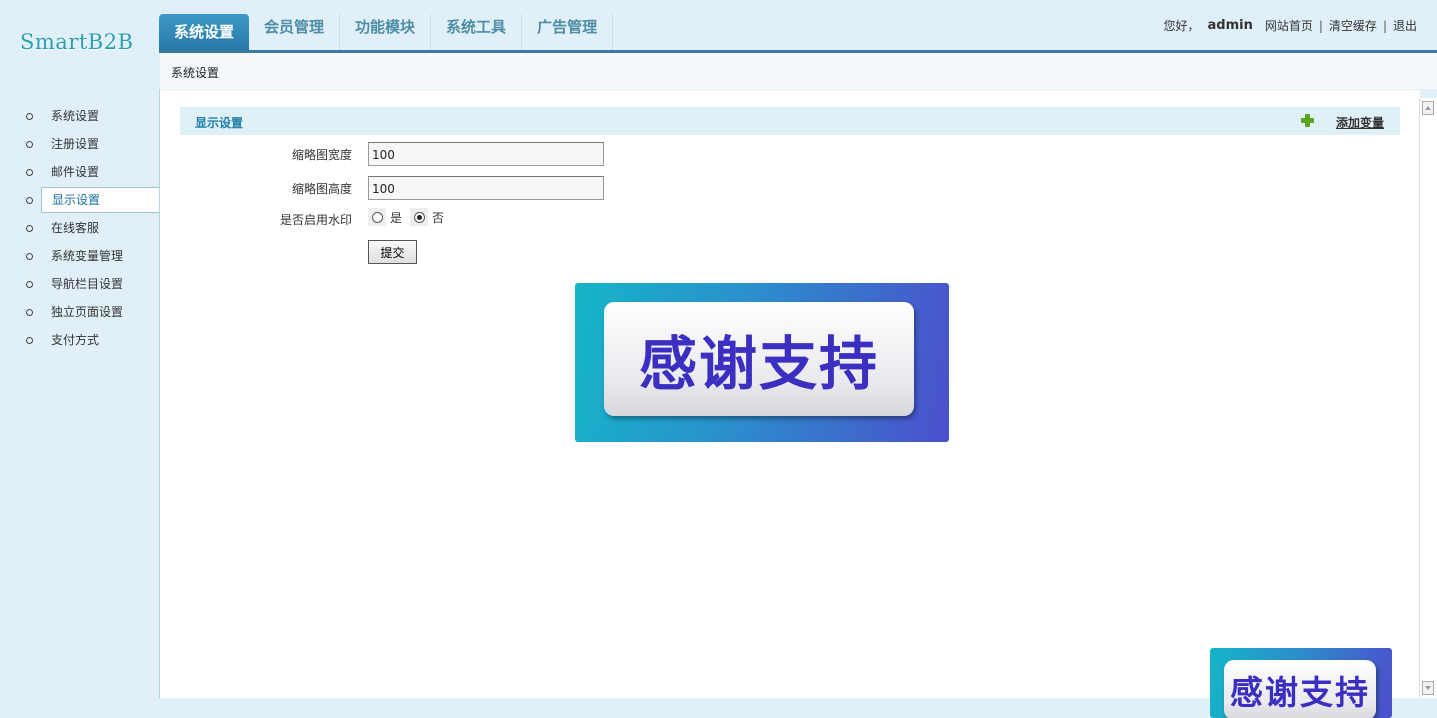 The width and height of the screenshot is (1437, 718). I want to click on section-title: 显示设置, so click(219, 123).